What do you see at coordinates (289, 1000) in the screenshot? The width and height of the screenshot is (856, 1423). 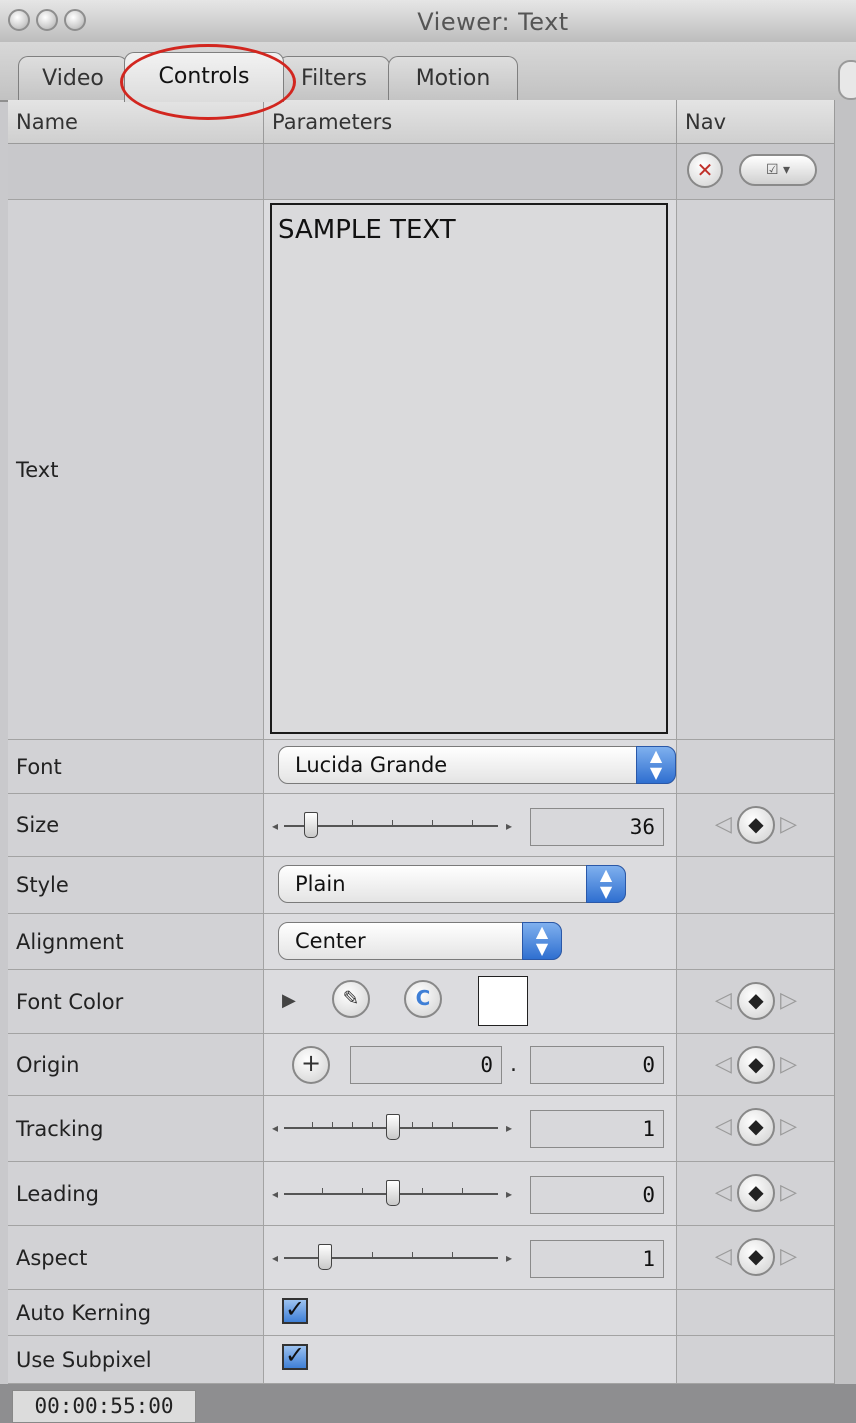 I see `disclosure-triangle-icon: ▶` at bounding box center [289, 1000].